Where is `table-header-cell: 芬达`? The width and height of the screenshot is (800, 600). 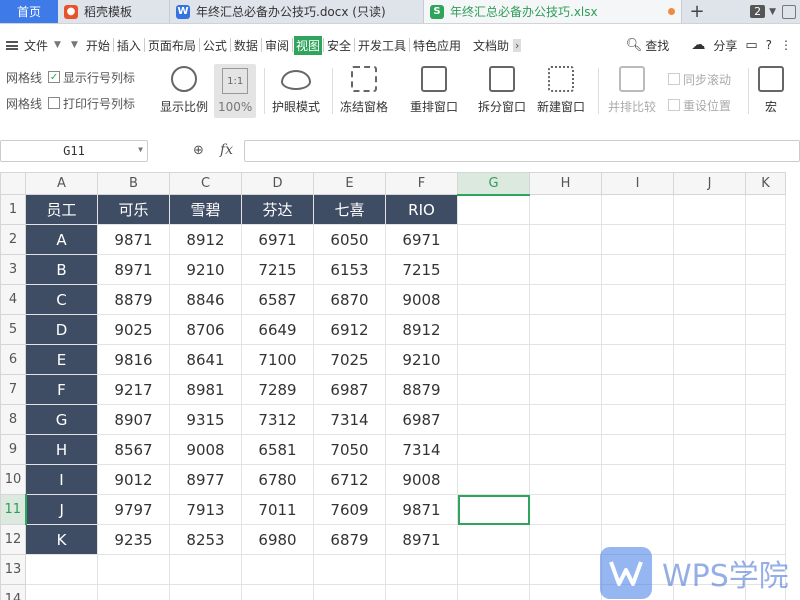
table-header-cell: 芬达 is located at coordinates (277, 209).